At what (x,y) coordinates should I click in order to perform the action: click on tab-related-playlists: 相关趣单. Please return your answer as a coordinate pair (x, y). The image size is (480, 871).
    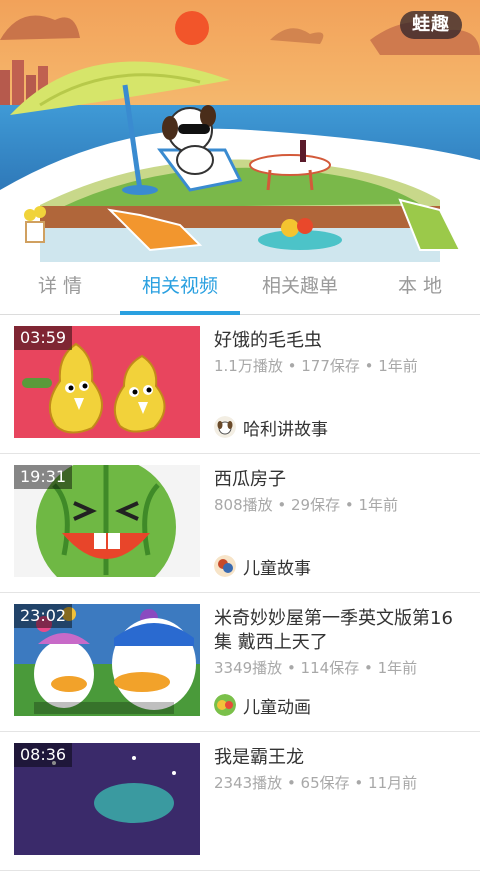
    Looking at the image, I should click on (300, 288).